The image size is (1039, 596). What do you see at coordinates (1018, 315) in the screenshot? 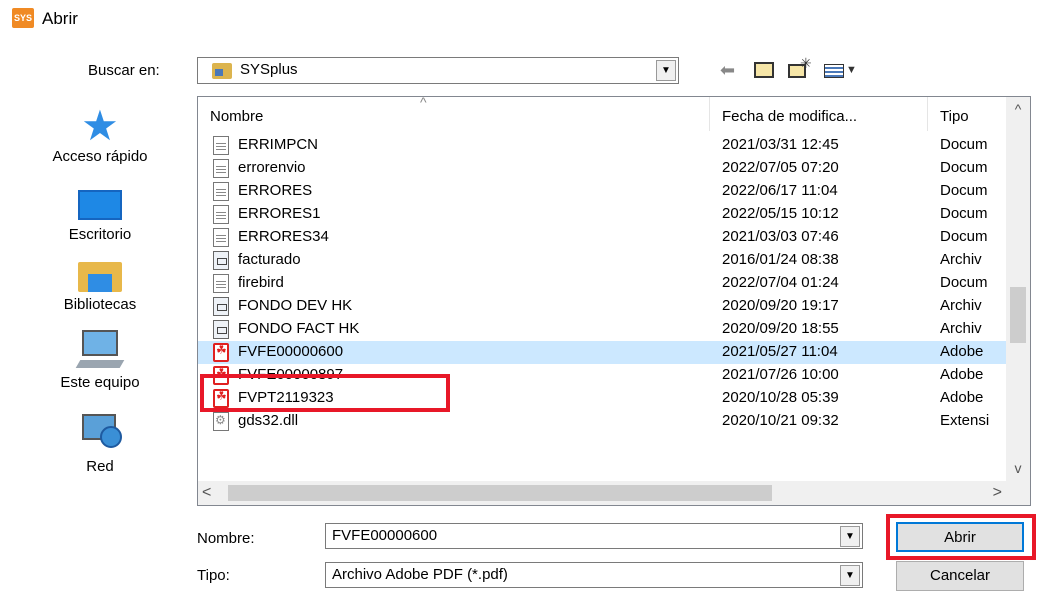
I see `scroll-thumb` at bounding box center [1018, 315].